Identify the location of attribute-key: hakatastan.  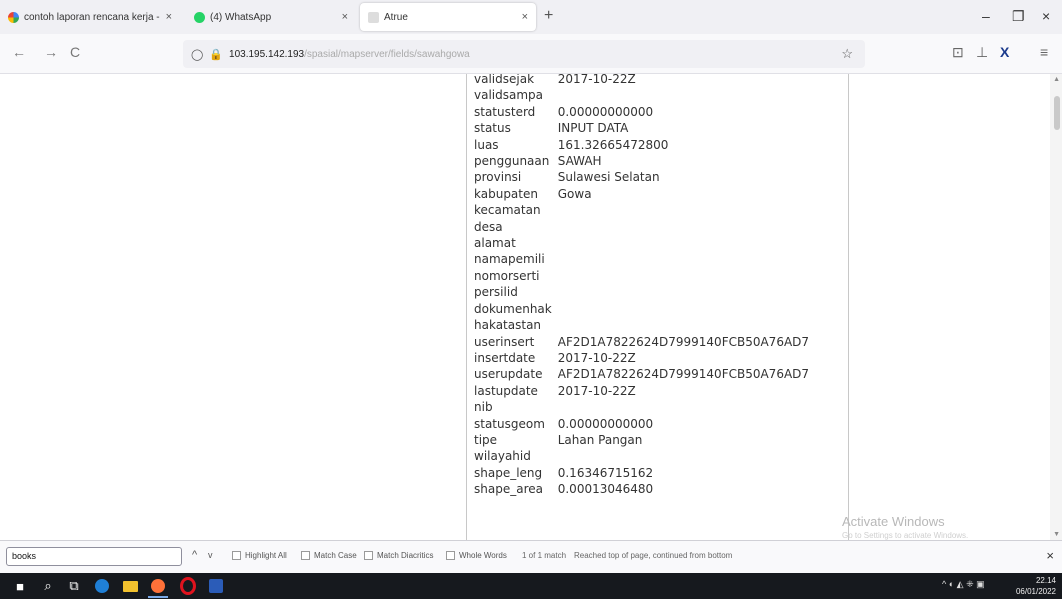
(508, 325).